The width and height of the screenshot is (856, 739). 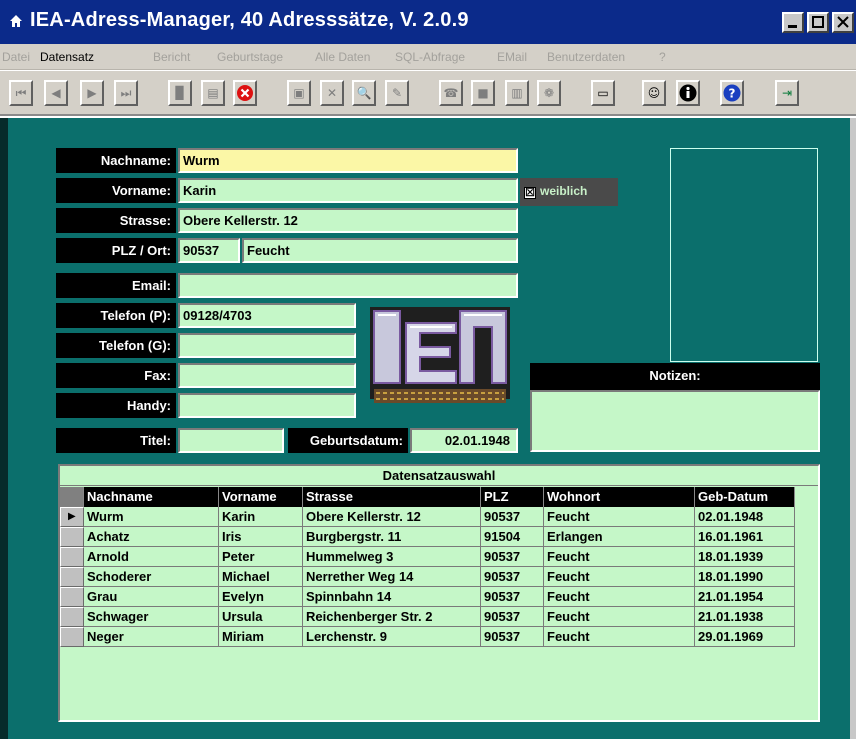 What do you see at coordinates (464, 440) in the screenshot?
I see `geburtsdatum-field: 02.01.1948` at bounding box center [464, 440].